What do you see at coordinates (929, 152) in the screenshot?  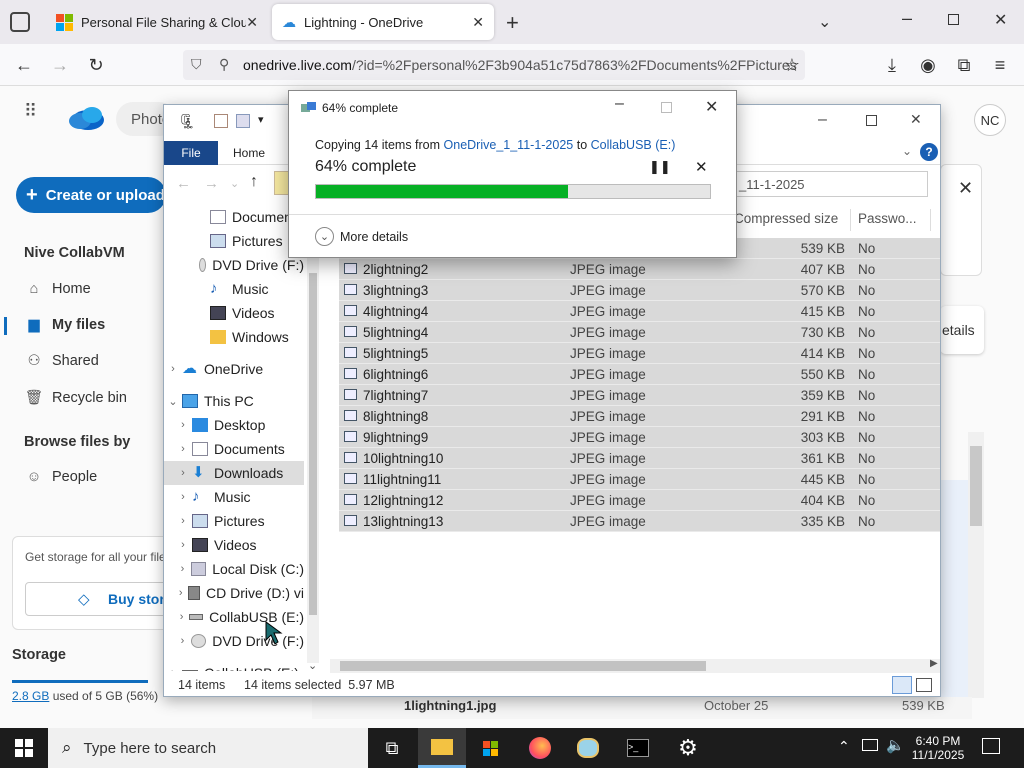 I see `help-icon: ?` at bounding box center [929, 152].